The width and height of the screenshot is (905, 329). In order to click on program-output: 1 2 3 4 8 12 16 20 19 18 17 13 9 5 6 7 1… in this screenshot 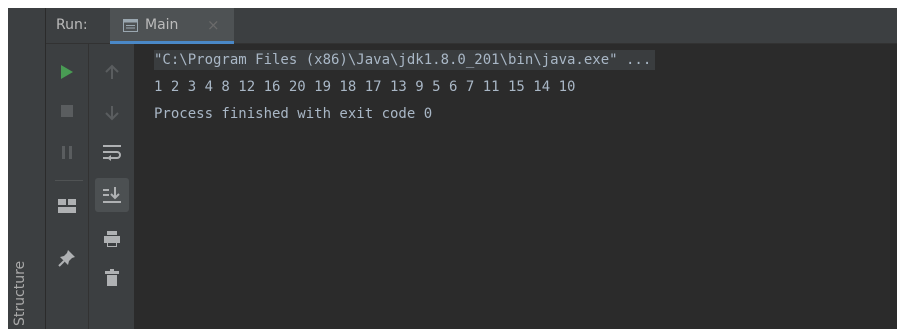, I will do `click(365, 87)`.